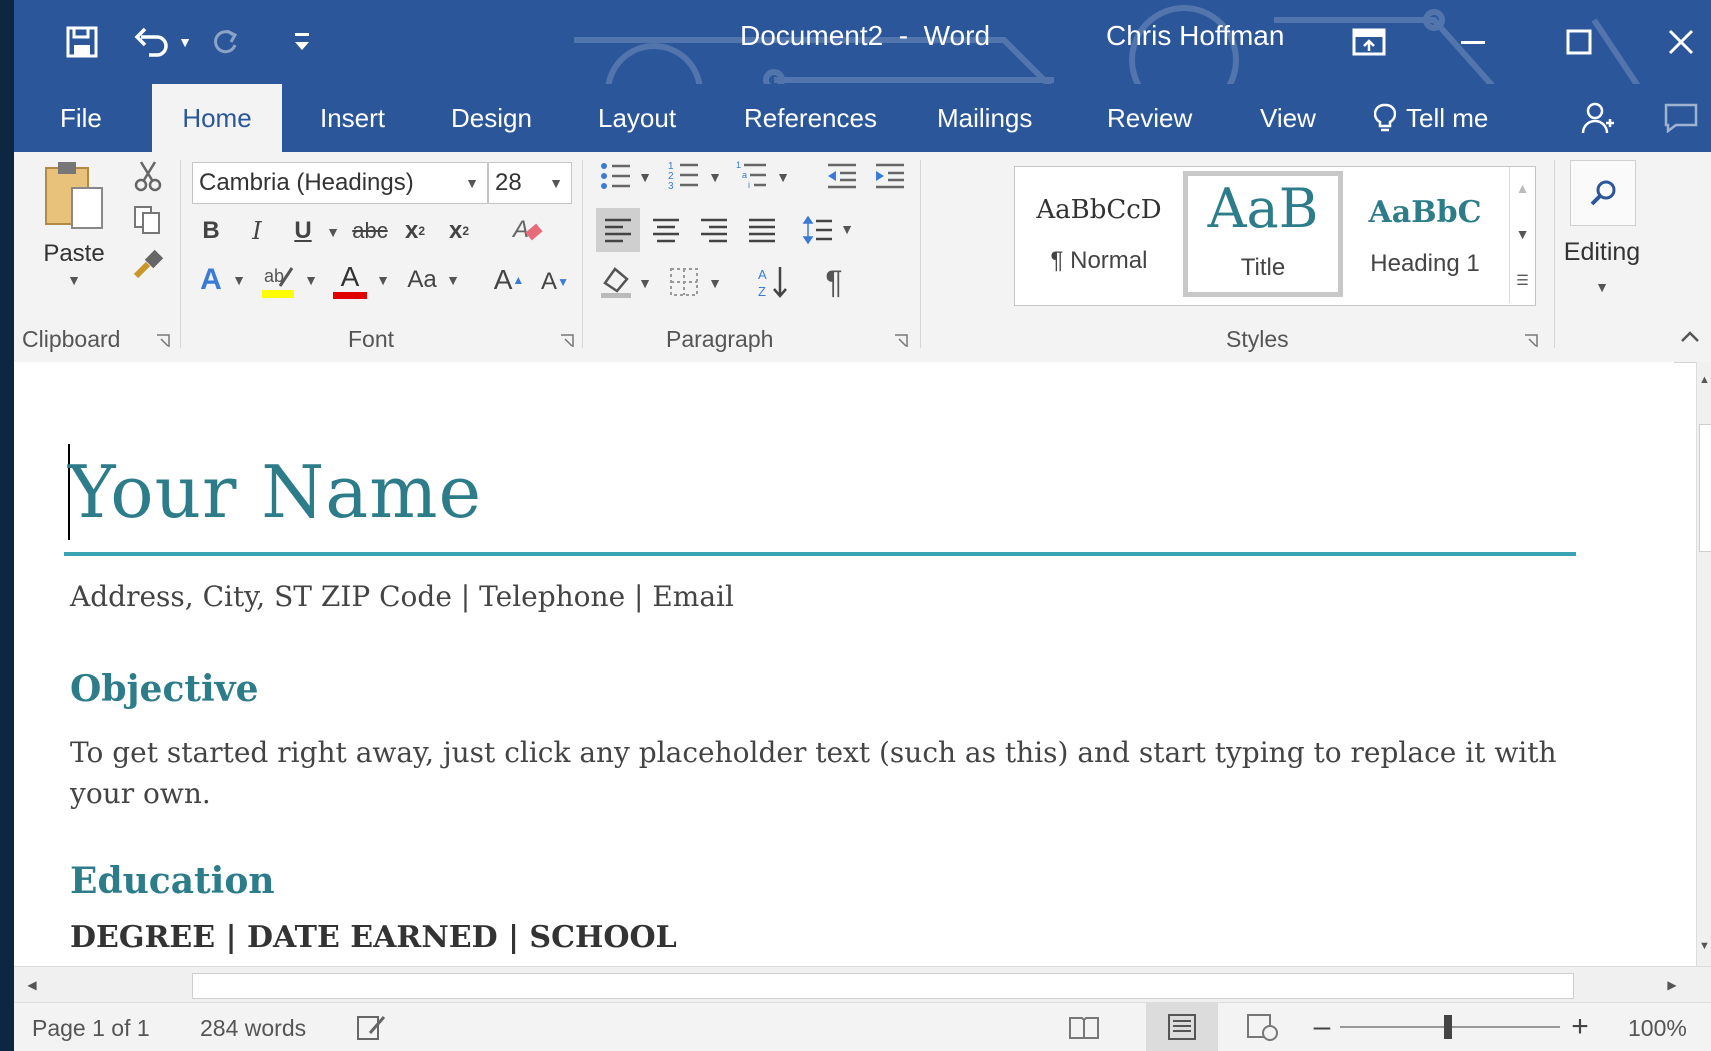 The height and width of the screenshot is (1051, 1711). What do you see at coordinates (1704, 946) in the screenshot?
I see `scroll-down-arrow-icon: ▼` at bounding box center [1704, 946].